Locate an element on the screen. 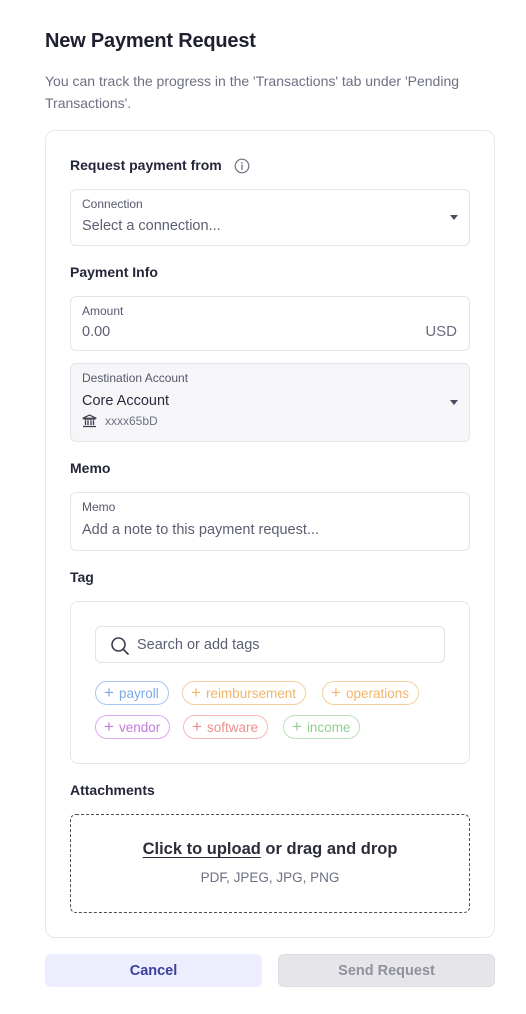 This screenshot has width=526, height=1014. tag-chip-vendor: + vendor is located at coordinates (133, 727).